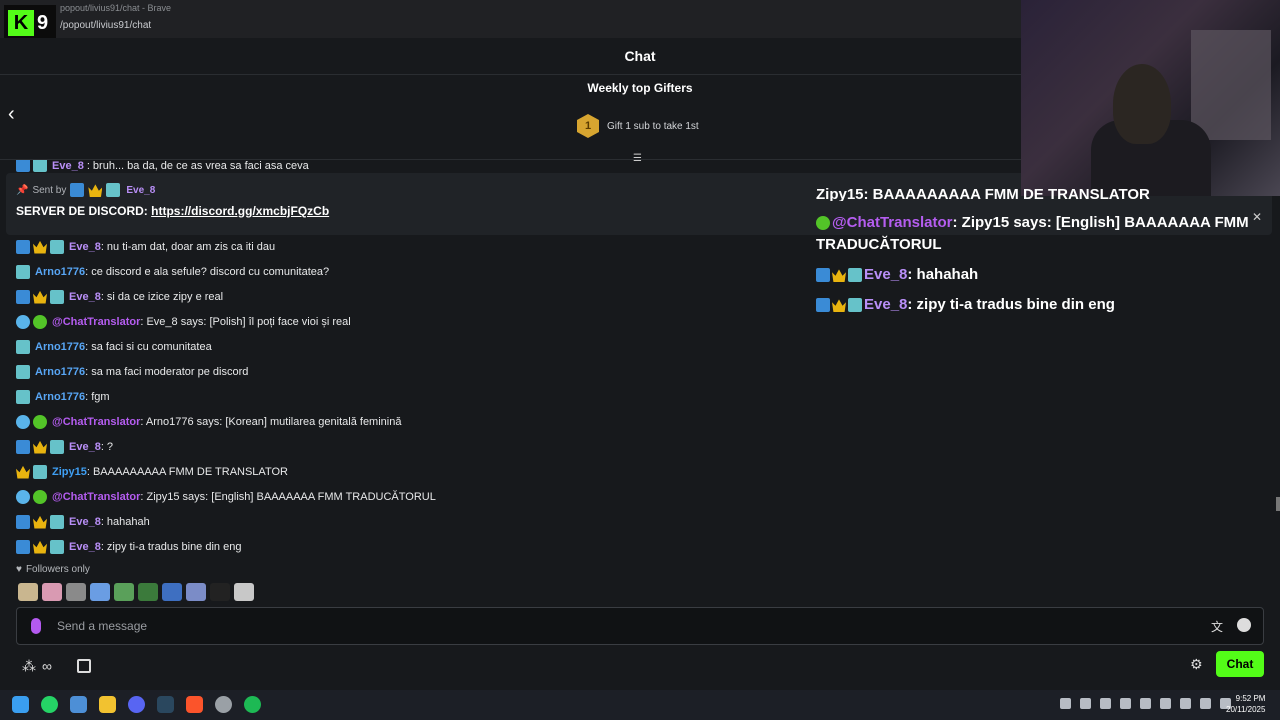 The image size is (1280, 720). What do you see at coordinates (892, 222) in the screenshot?
I see `overlay-username: @ChatTranslator` at bounding box center [892, 222].